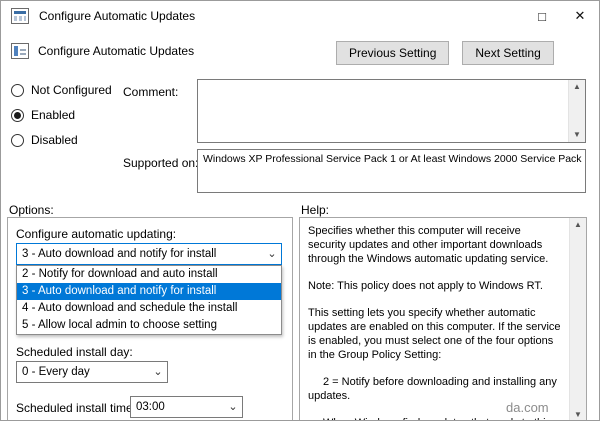 The width and height of the screenshot is (600, 421). I want to click on dropdown-option-5: 5 - Allow local admin to choose setting, so click(149, 325).